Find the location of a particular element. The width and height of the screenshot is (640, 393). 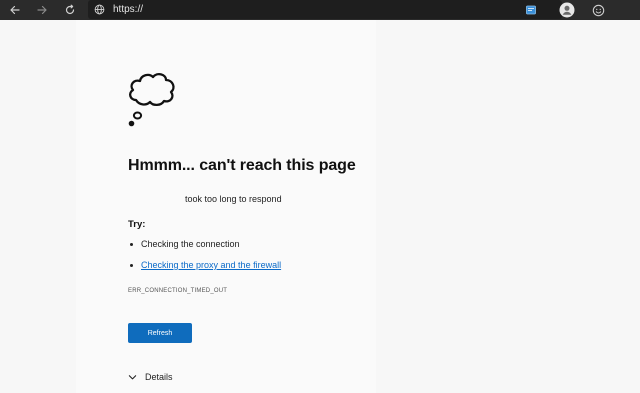

details-toggle: Details is located at coordinates (150, 377).